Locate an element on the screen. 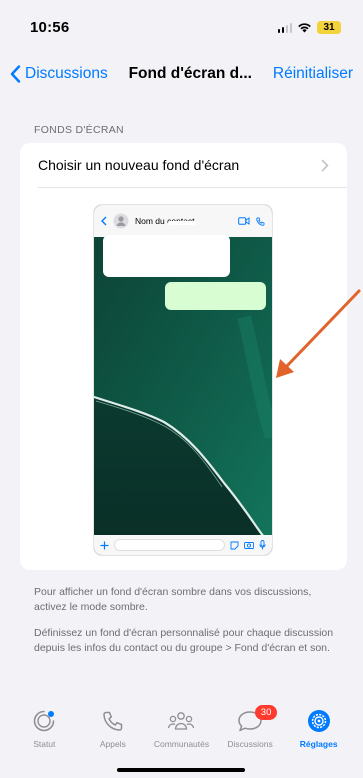 This screenshot has width=363, height=778. video-call-icon is located at coordinates (244, 221).